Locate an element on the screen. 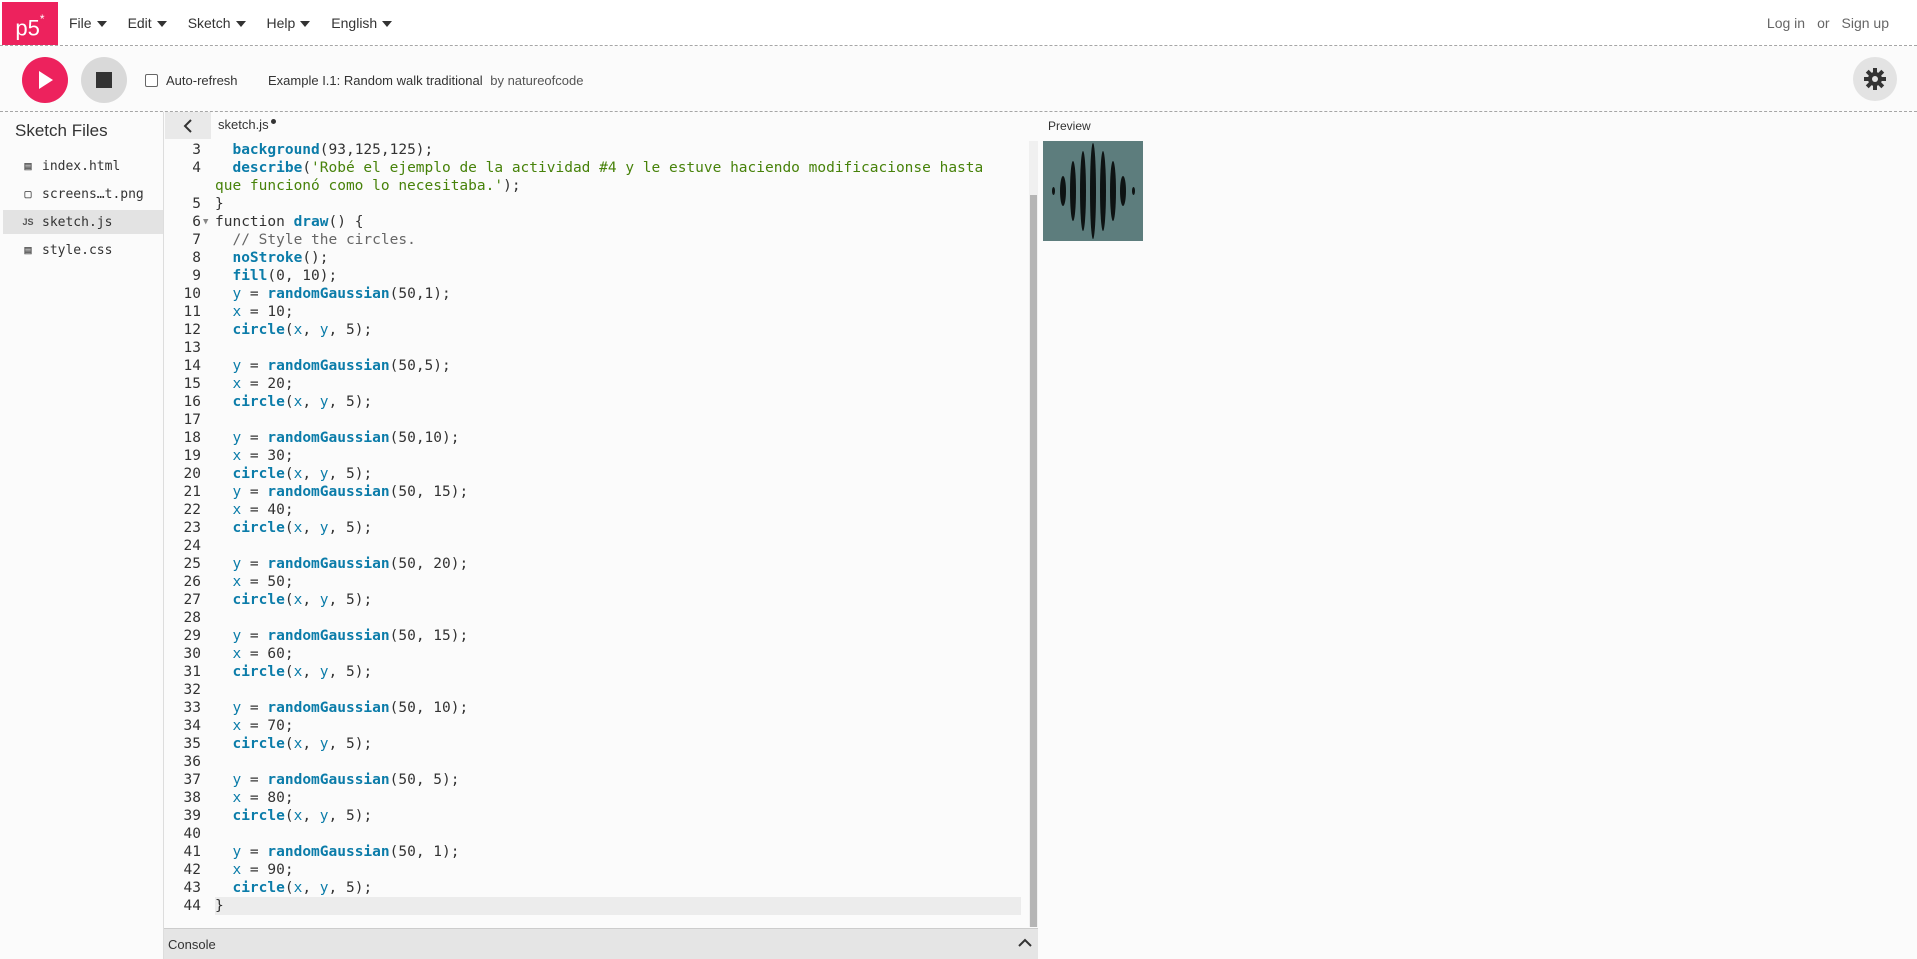 This screenshot has width=1917, height=959. p5-logo: p5* is located at coordinates (30, 23).